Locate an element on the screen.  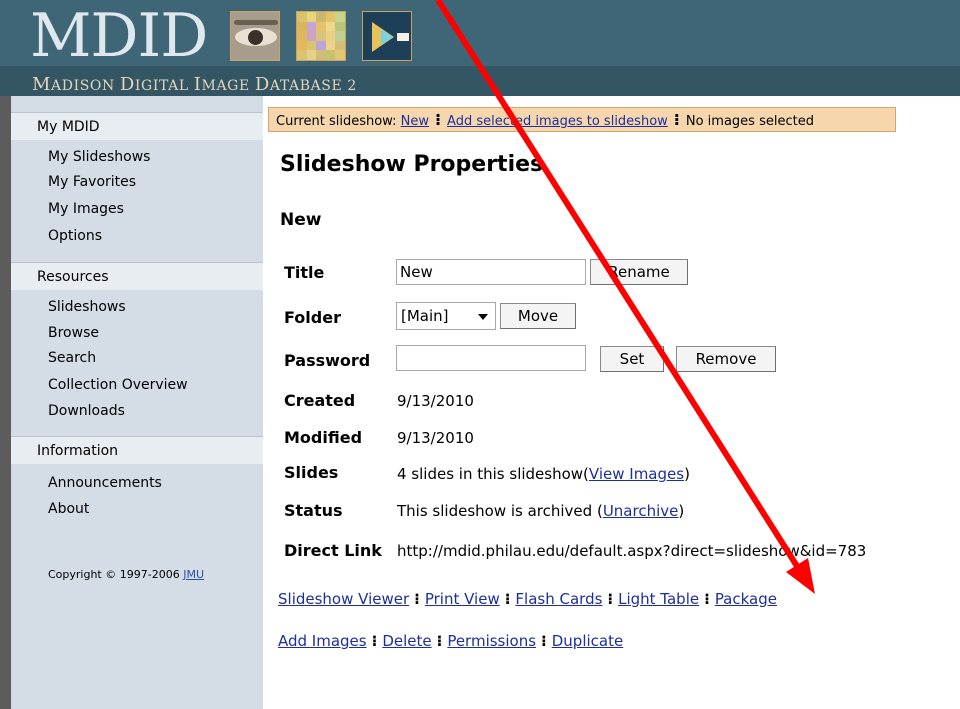
sidebar-item-browse: Browse is located at coordinates (73, 333).